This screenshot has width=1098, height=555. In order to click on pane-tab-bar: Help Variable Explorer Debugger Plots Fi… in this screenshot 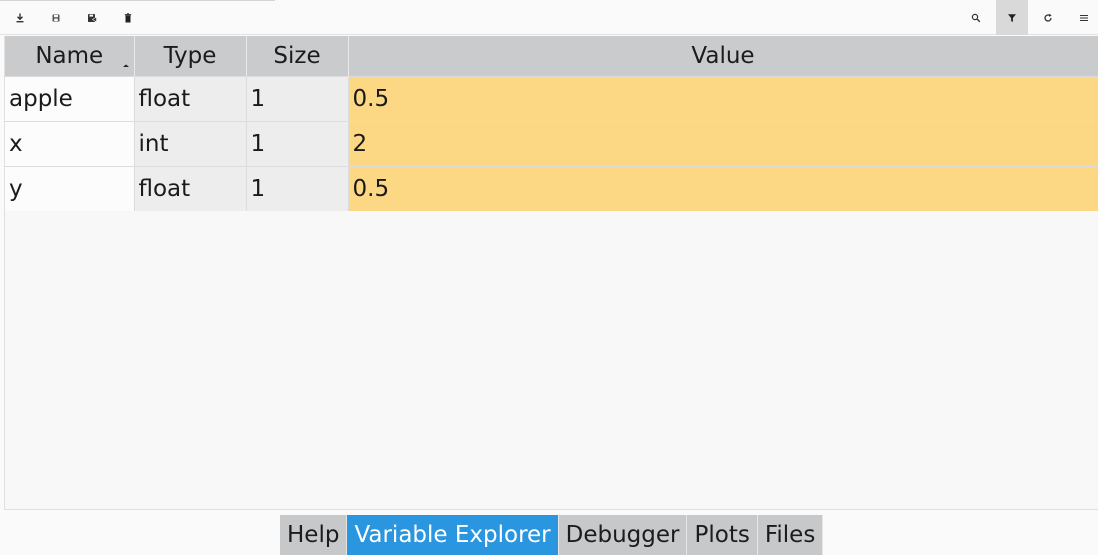, I will do `click(552, 535)`.